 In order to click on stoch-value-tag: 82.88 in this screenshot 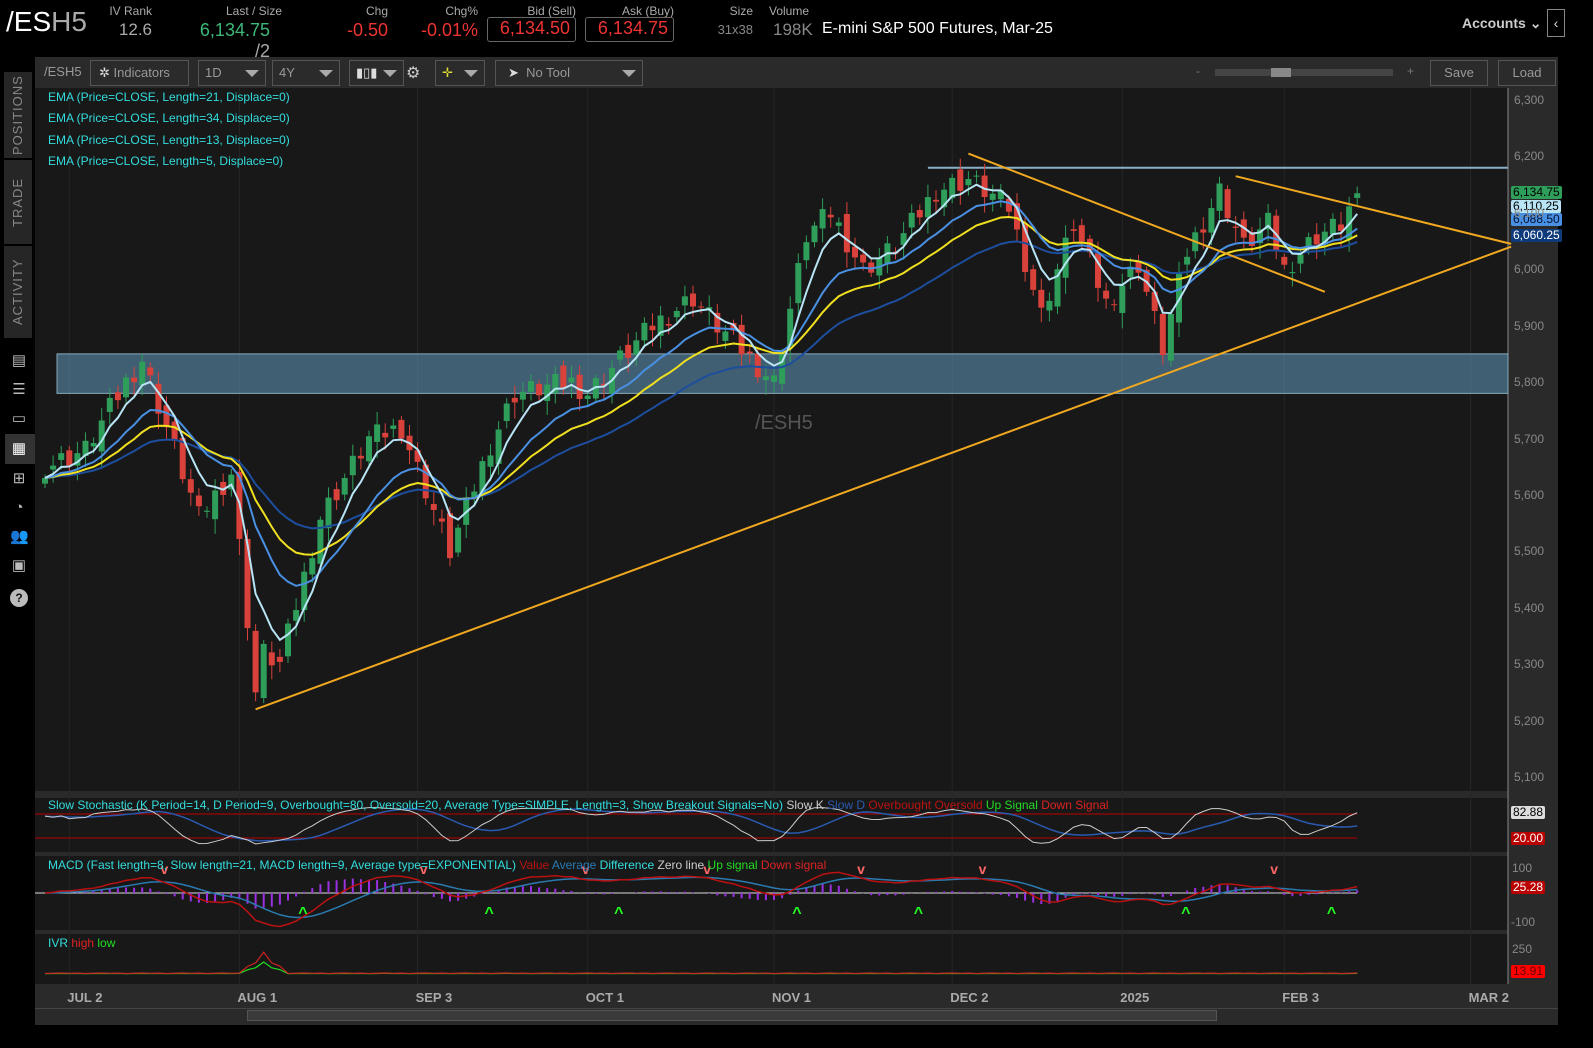, I will do `click(1528, 812)`.